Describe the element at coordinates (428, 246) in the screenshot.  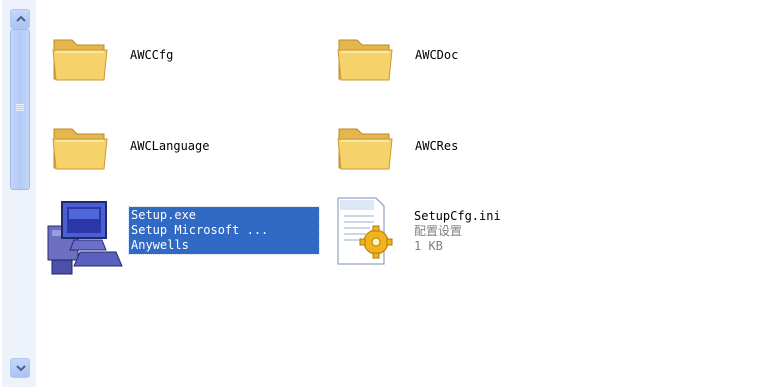
I see `file-size: 1 KB` at that location.